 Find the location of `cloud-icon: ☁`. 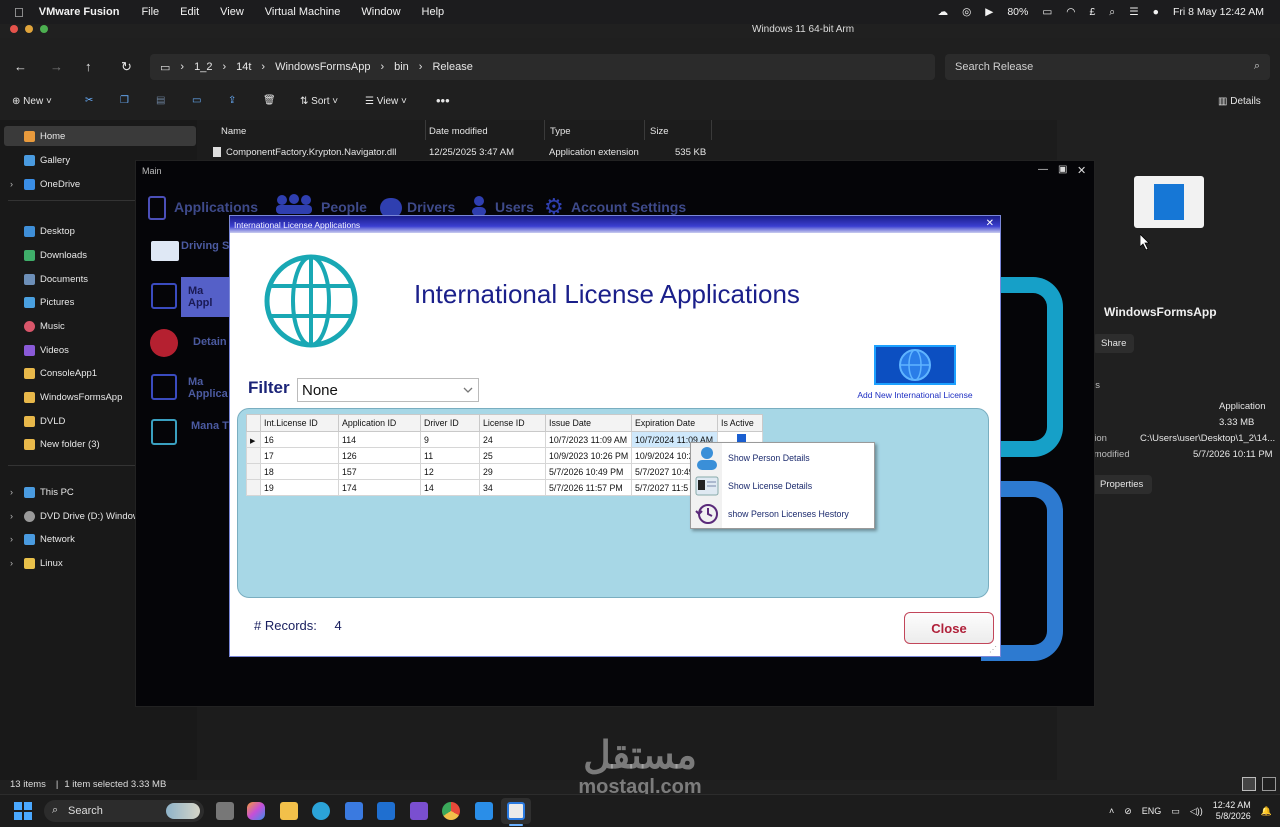

cloud-icon: ☁ is located at coordinates (943, 12).